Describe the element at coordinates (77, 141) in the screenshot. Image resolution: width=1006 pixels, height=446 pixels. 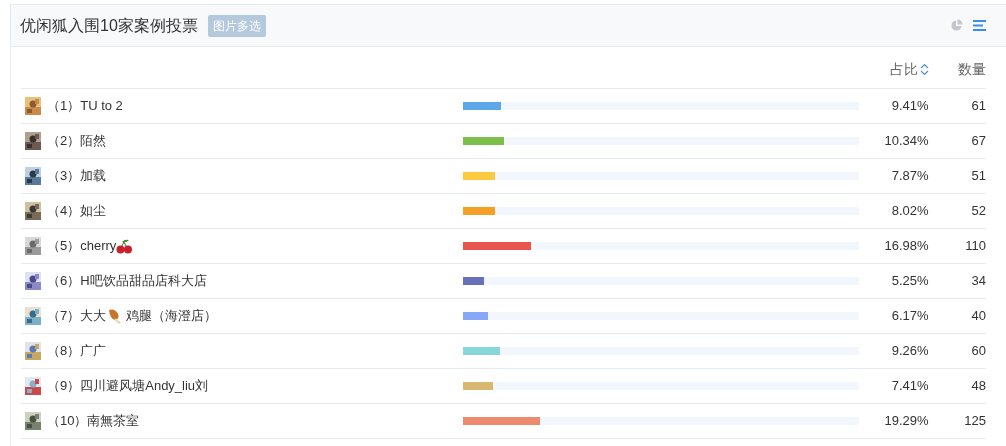
I see `option-label: （2）陌然` at that location.